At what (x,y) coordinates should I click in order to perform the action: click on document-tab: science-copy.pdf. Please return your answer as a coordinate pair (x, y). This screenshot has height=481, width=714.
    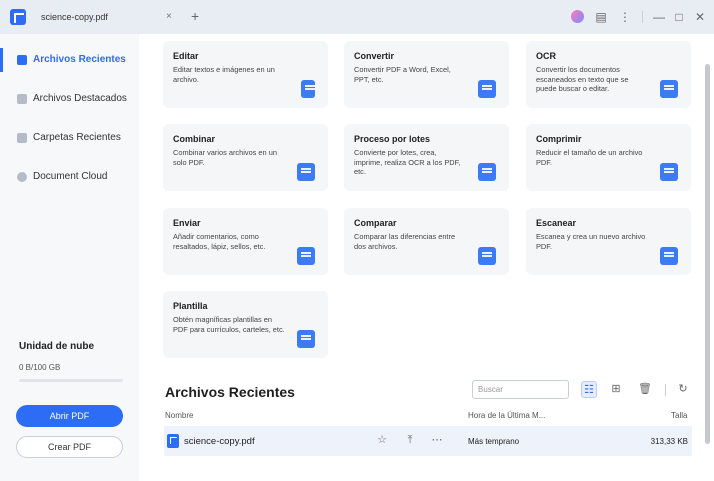
    Looking at the image, I should click on (108, 18).